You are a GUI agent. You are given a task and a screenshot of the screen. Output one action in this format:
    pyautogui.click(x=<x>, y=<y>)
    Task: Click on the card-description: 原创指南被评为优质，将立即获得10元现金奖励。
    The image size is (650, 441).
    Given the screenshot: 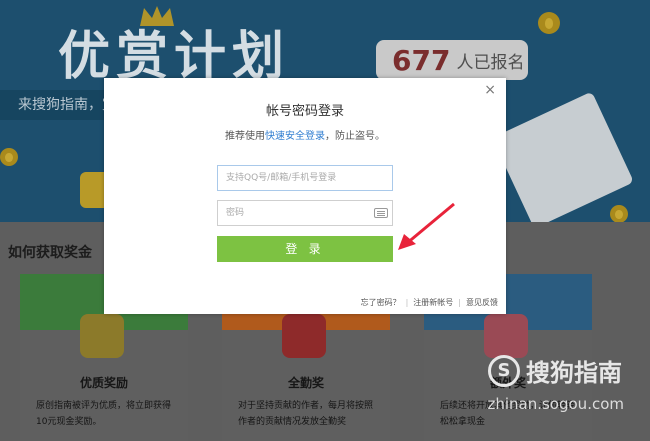 What is the action you would take?
    pyautogui.click(x=104, y=414)
    